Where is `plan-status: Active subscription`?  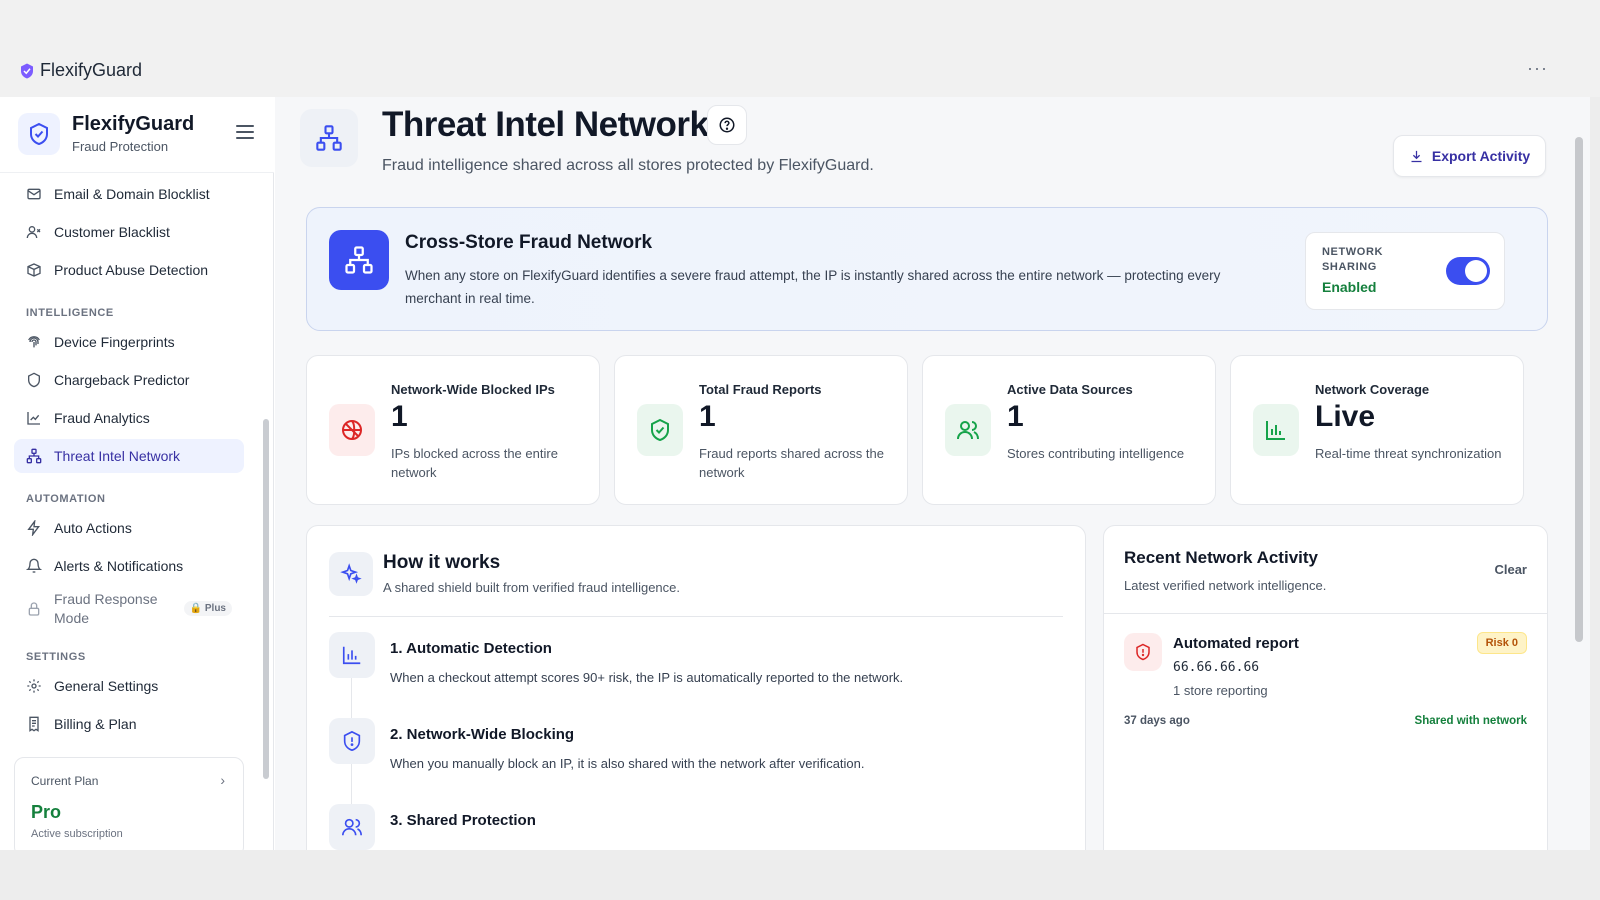
plan-status: Active subscription is located at coordinates (77, 834).